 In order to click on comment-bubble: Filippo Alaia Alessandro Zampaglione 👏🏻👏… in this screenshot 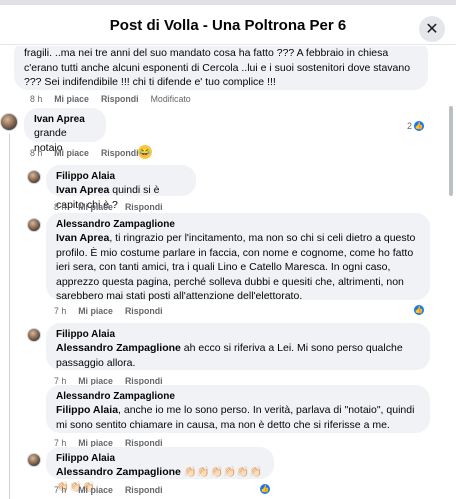, I will do `click(160, 470)`.